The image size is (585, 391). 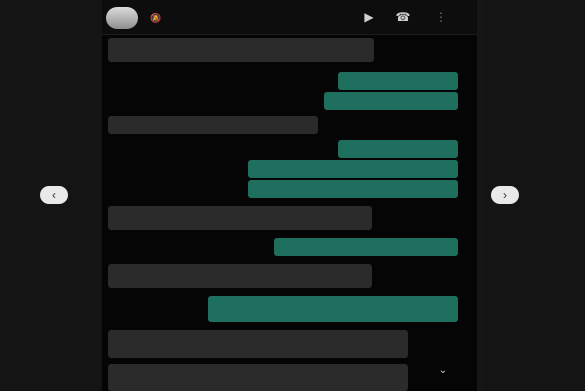 I want to click on video-camera-icon: ▶, so click(x=369, y=17).